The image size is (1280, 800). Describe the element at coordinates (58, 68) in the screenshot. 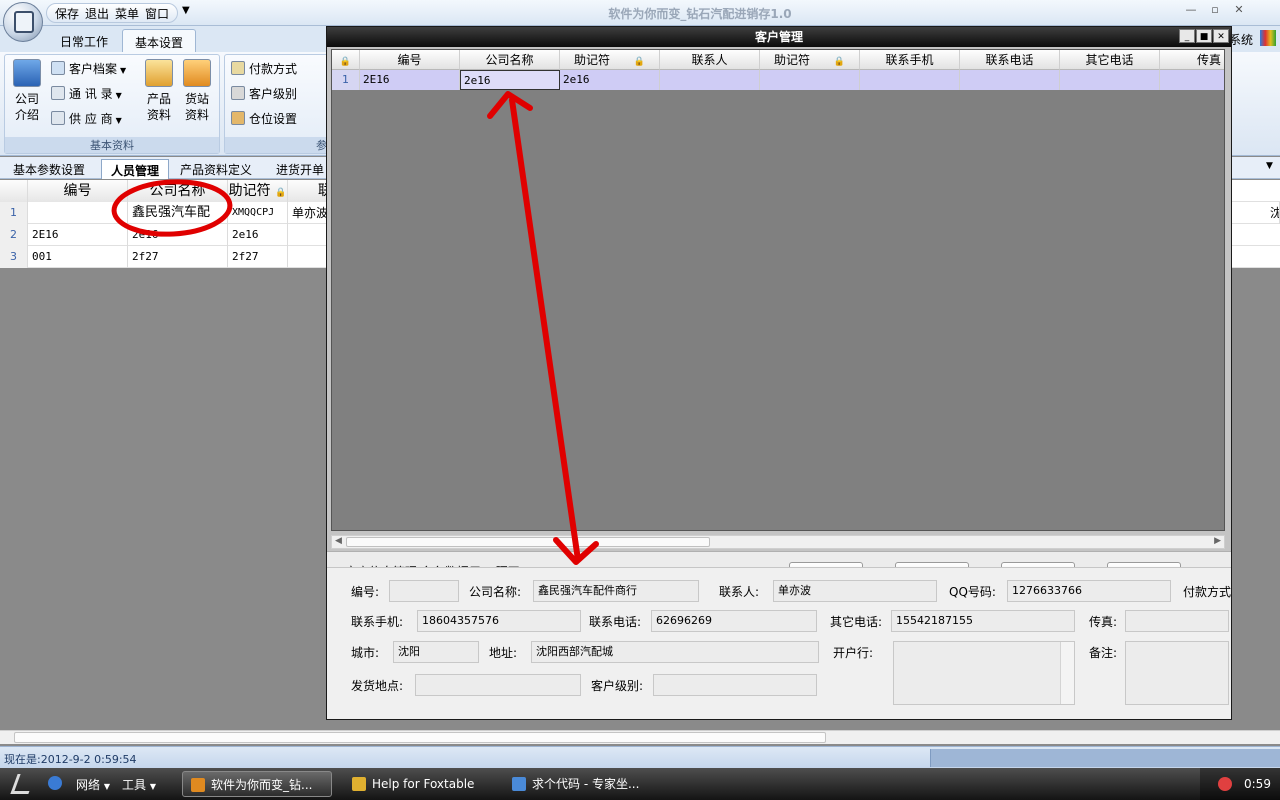

I see `card-icon` at that location.